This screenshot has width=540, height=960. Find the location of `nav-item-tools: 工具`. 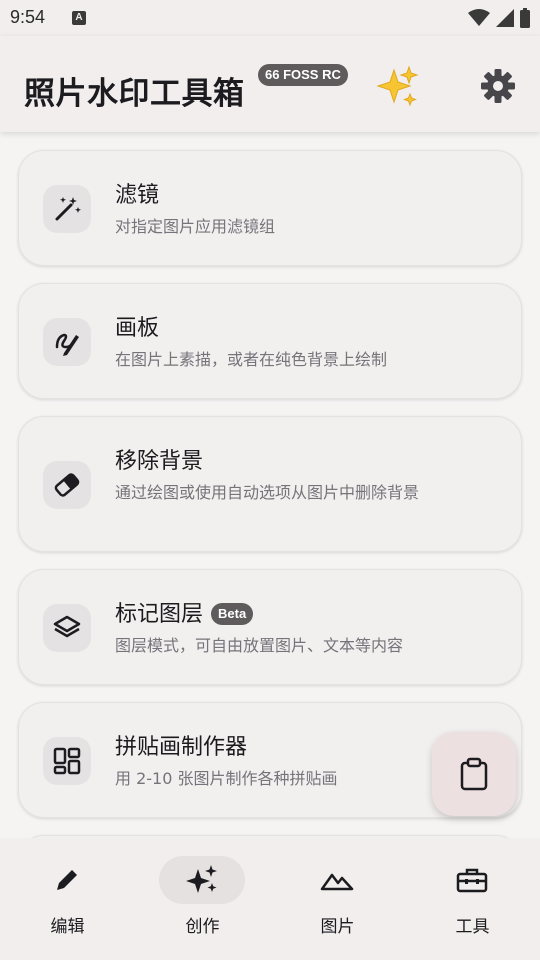

nav-item-tools: 工具 is located at coordinates (472, 899).